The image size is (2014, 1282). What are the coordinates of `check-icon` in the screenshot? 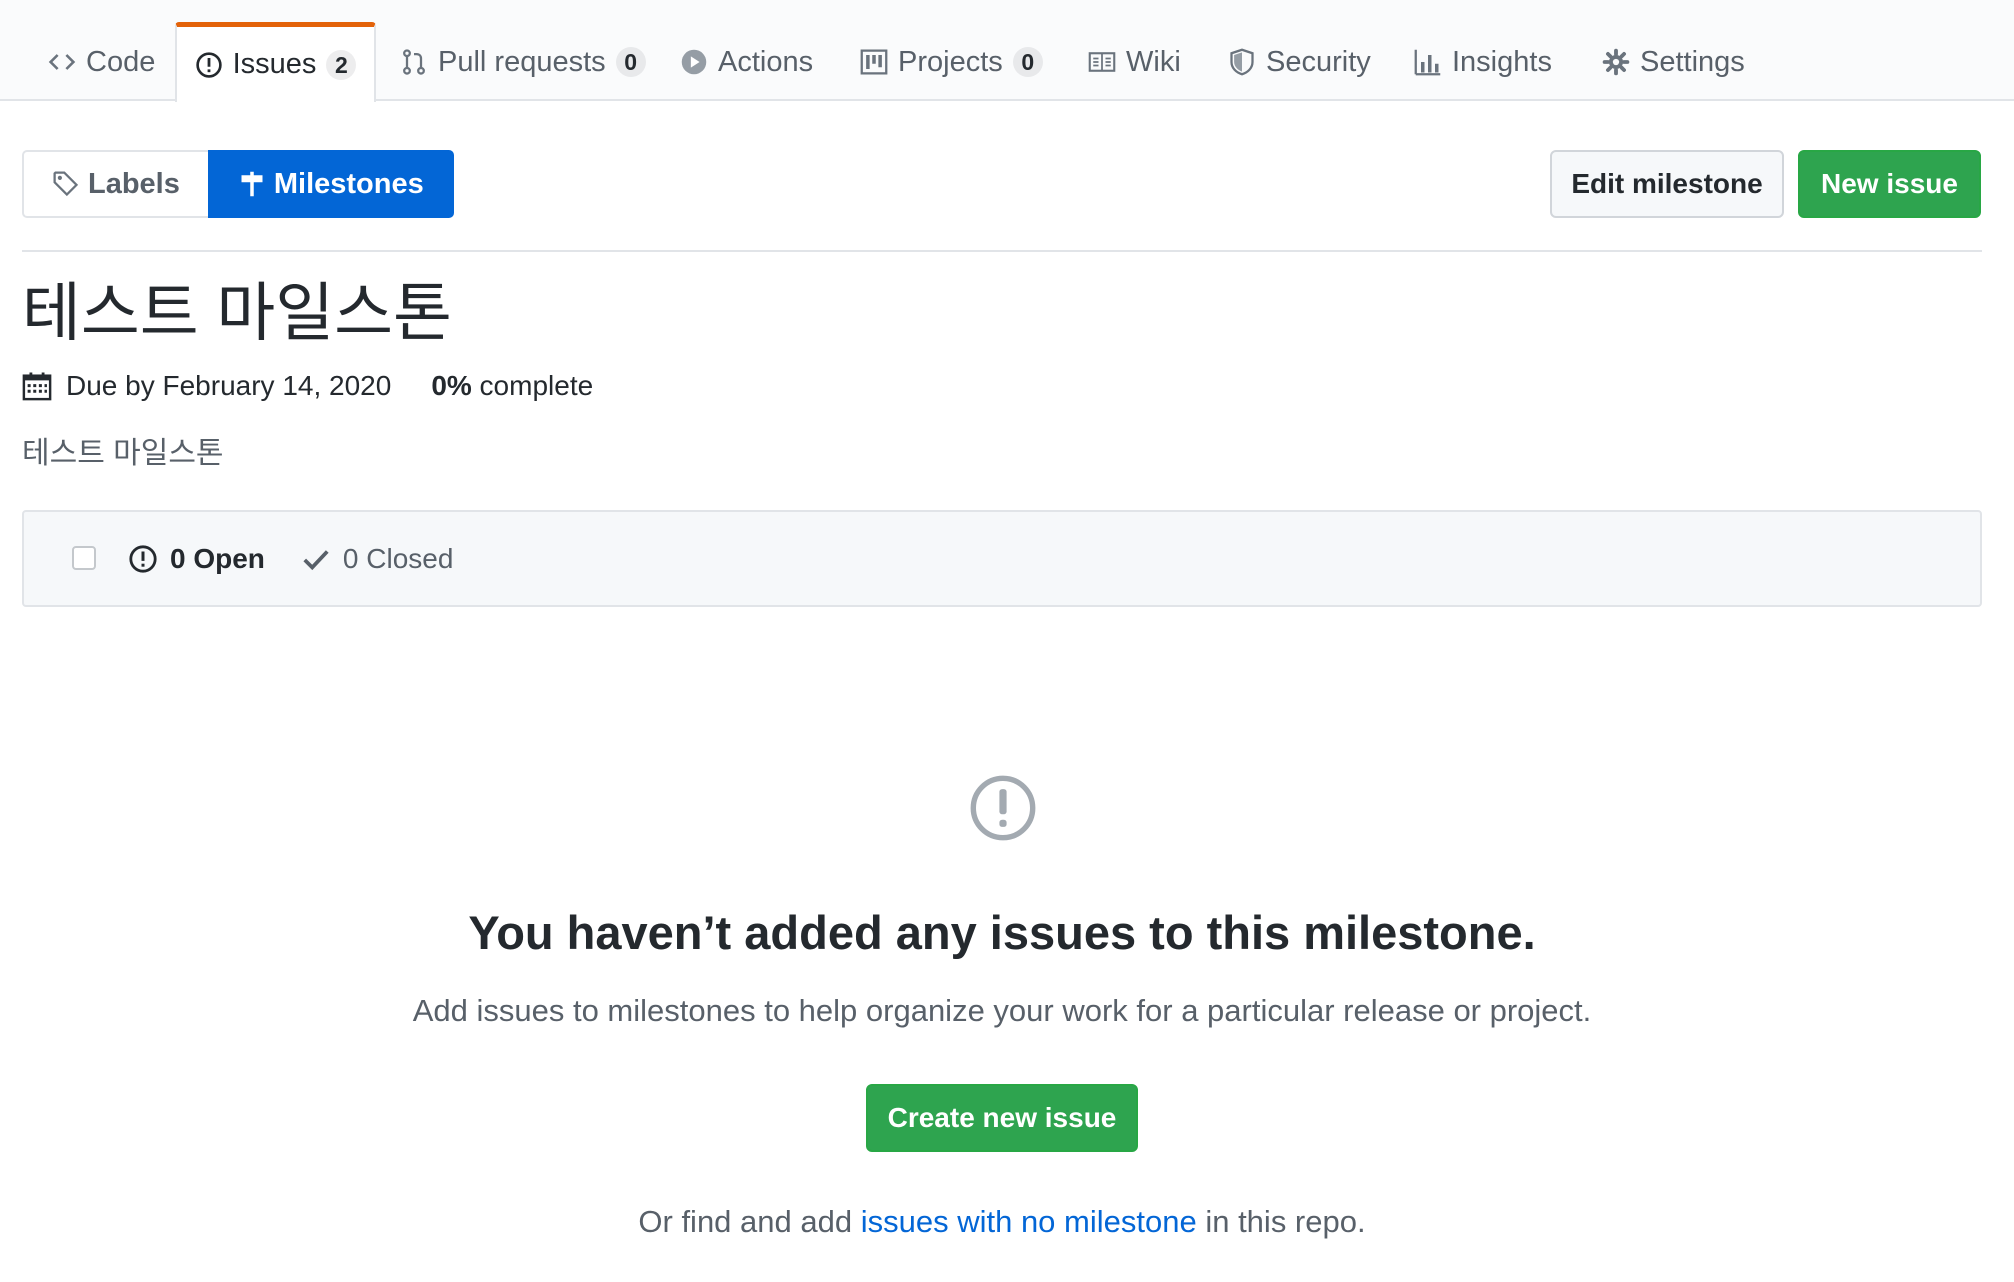 It's located at (316, 559).